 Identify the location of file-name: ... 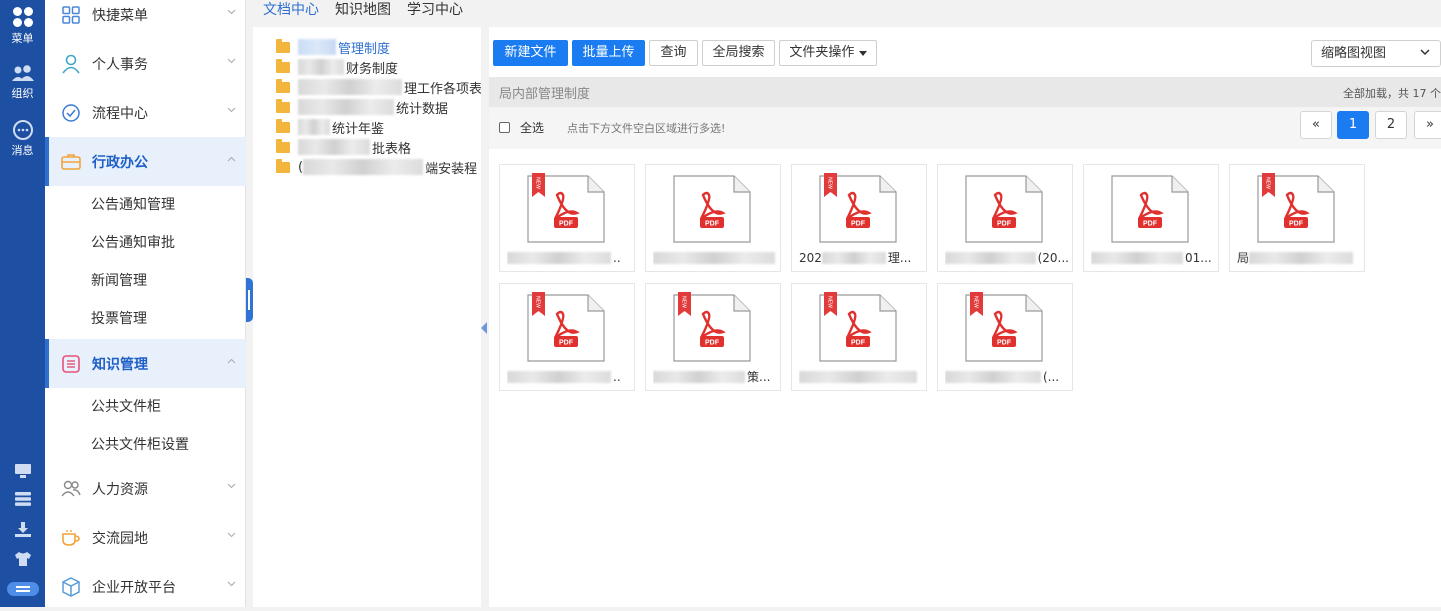
(569, 258).